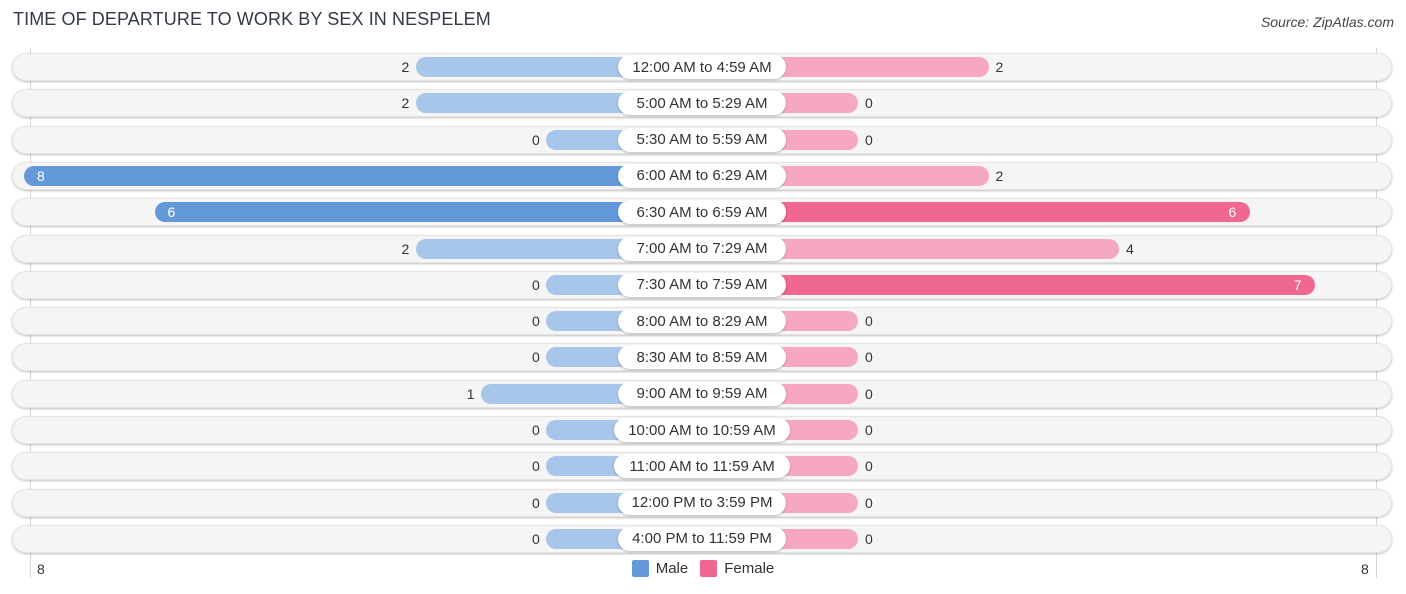 The height and width of the screenshot is (594, 1406). What do you see at coordinates (364, 175) in the screenshot?
I see `bar-male` at bounding box center [364, 175].